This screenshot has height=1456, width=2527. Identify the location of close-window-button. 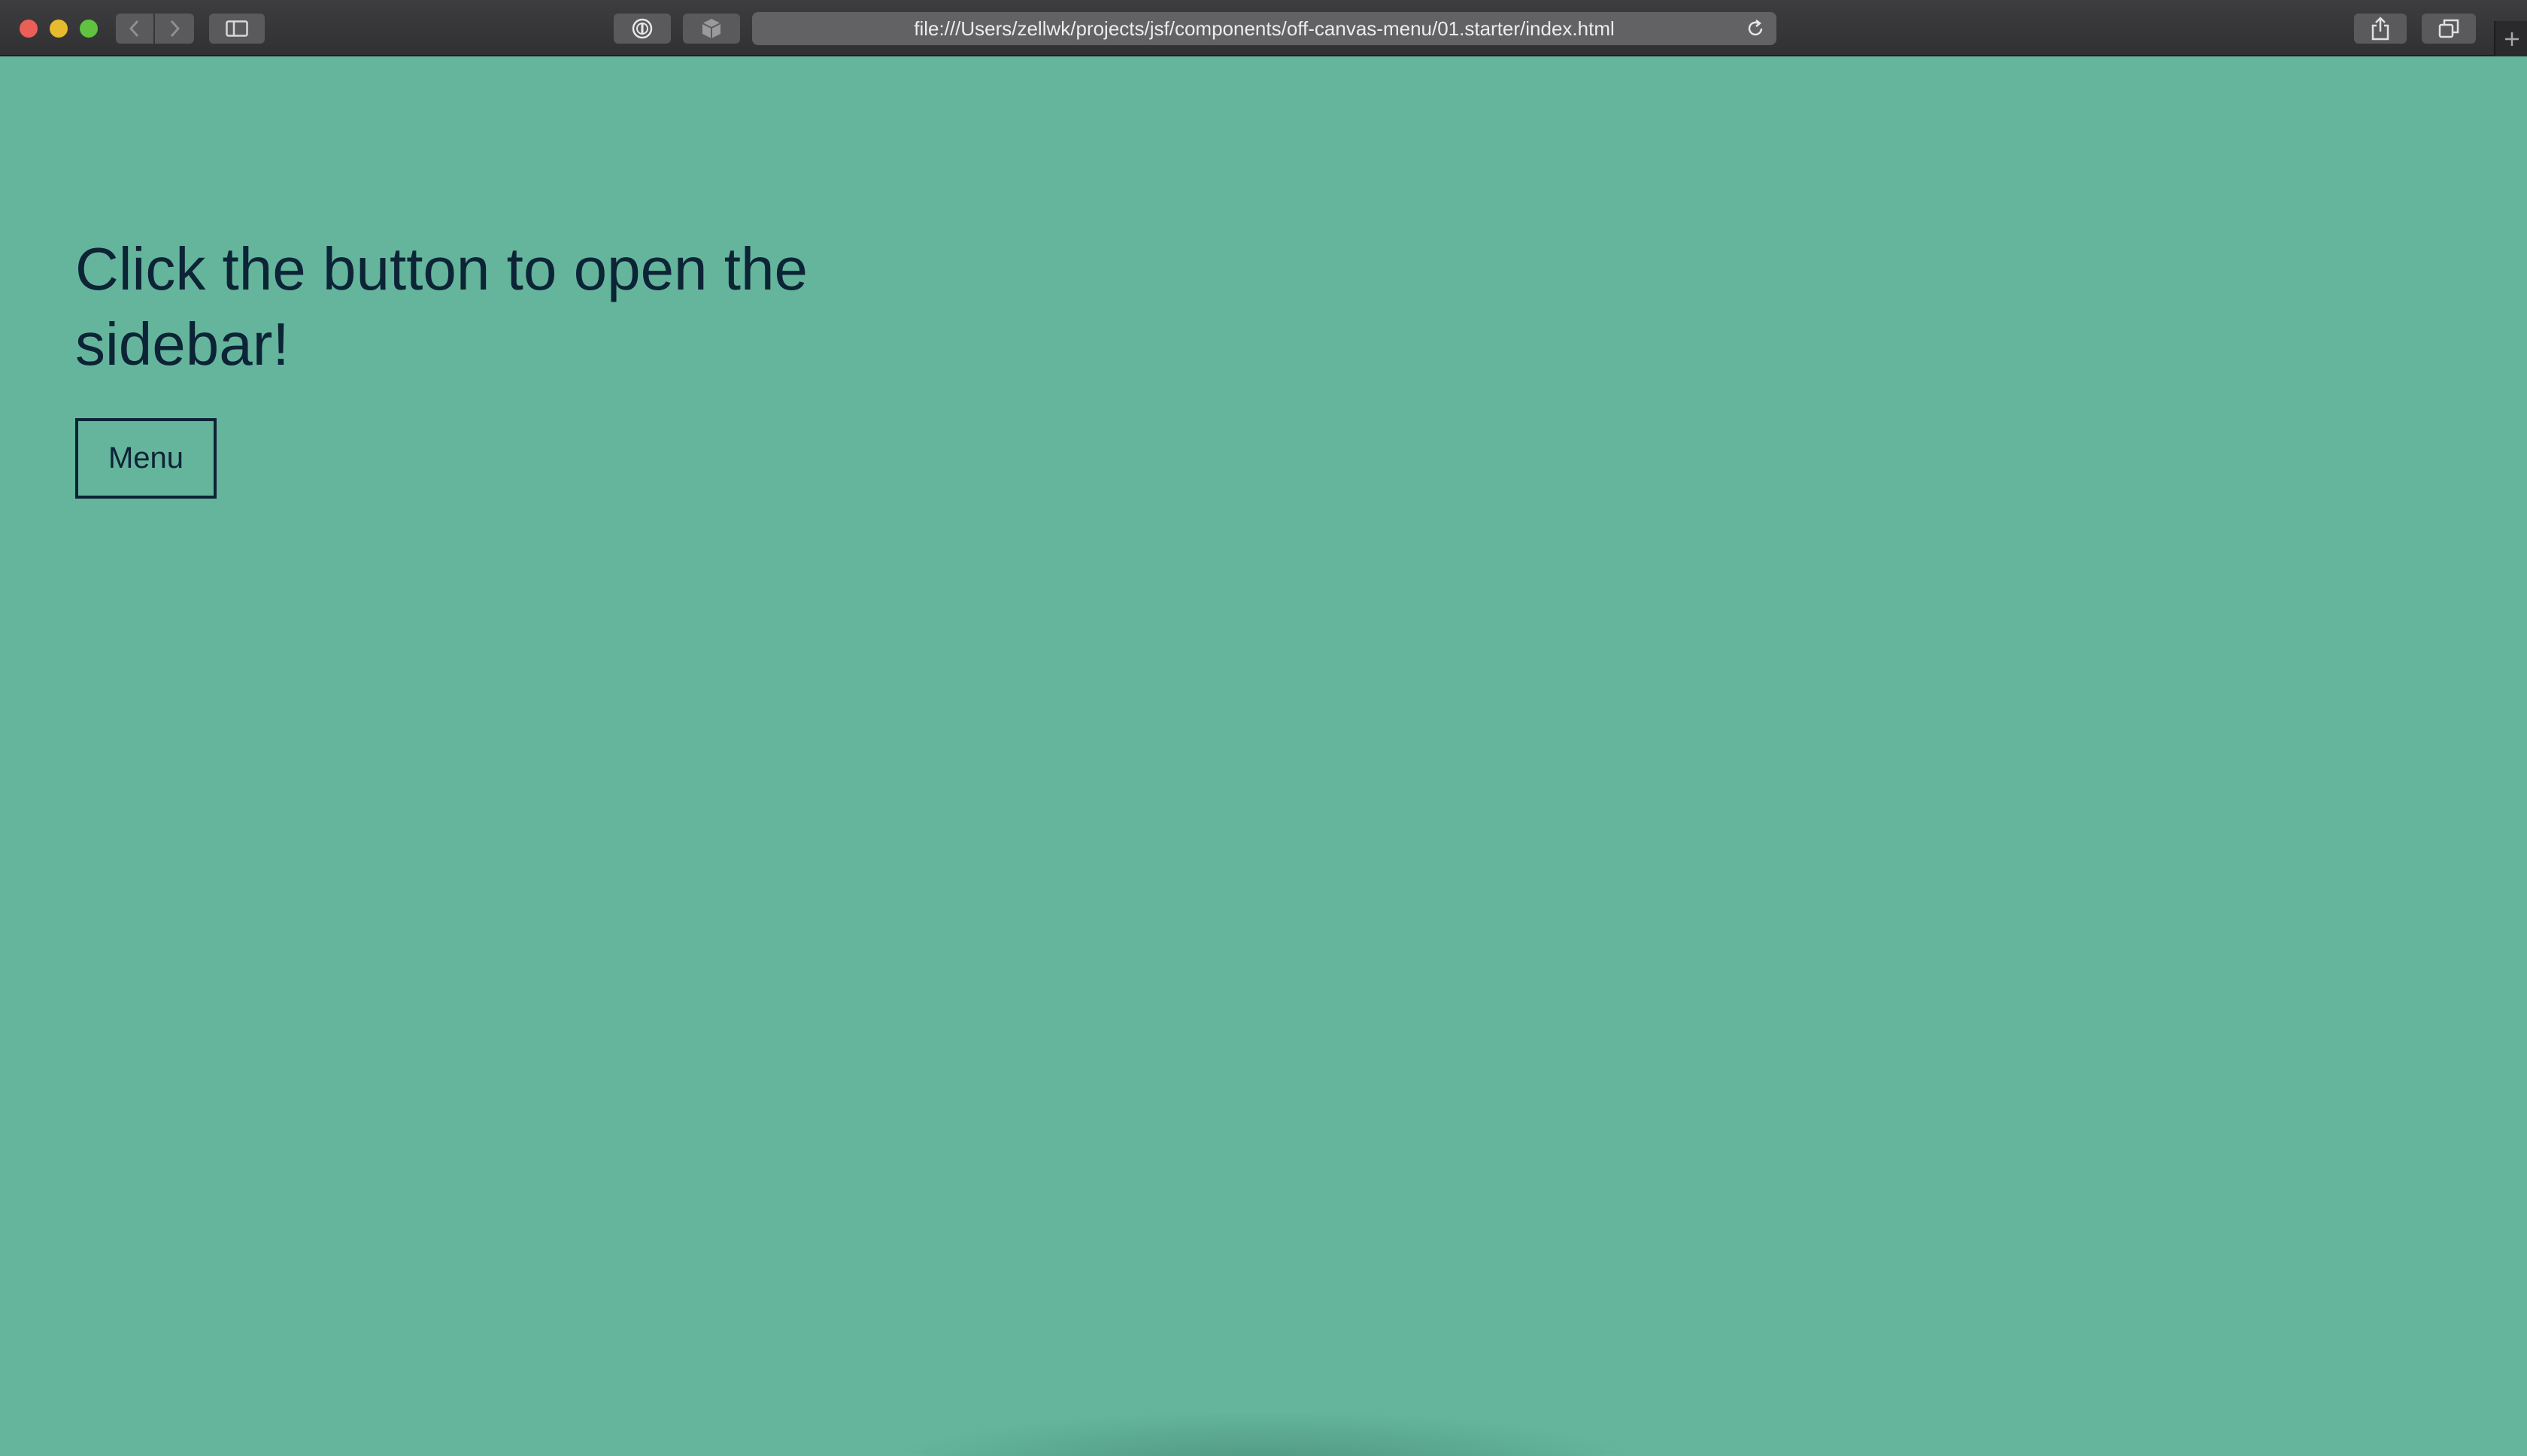
(29, 29).